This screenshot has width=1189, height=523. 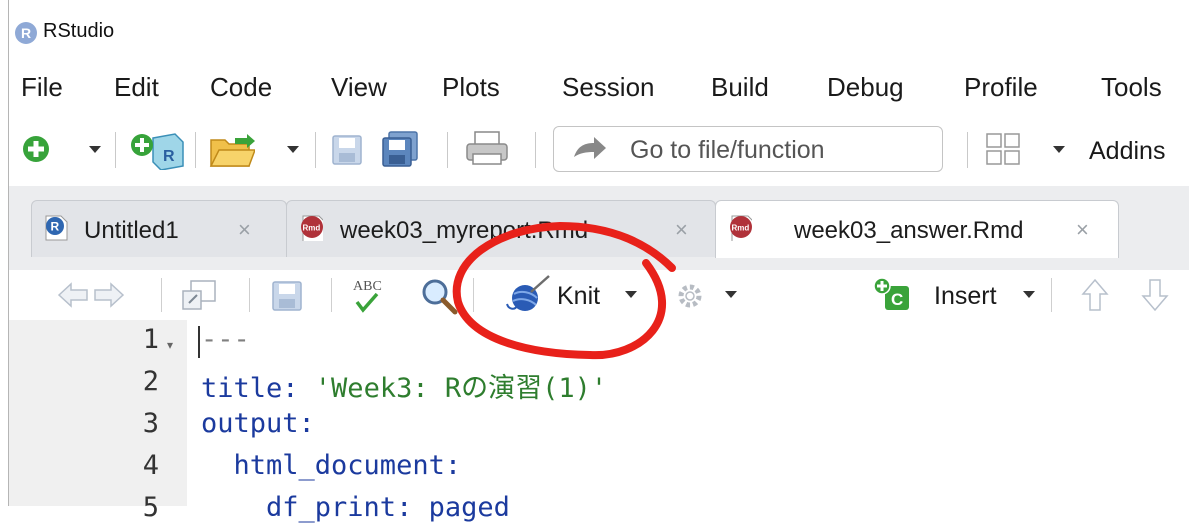 I want to click on tab-week03-myreport: Rmd week03_myreport.Rmd ×, so click(x=501, y=228).